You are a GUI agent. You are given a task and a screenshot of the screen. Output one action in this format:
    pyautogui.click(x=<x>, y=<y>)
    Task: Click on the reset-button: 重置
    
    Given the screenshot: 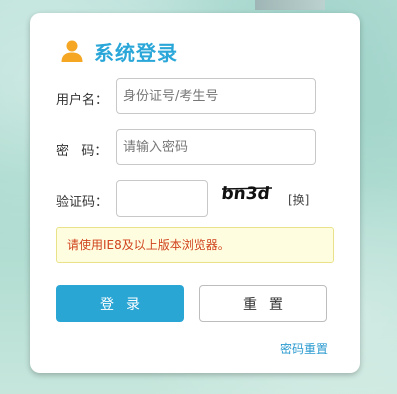 What is the action you would take?
    pyautogui.click(x=263, y=303)
    